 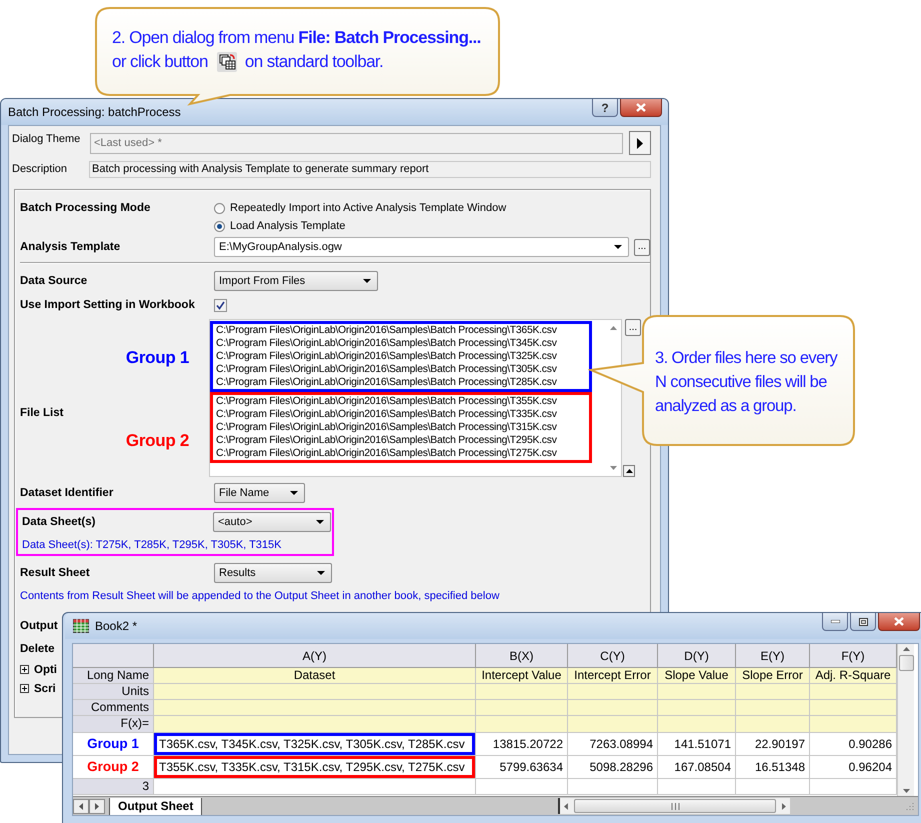 What do you see at coordinates (54, 281) in the screenshot?
I see `field-label: Data Source` at bounding box center [54, 281].